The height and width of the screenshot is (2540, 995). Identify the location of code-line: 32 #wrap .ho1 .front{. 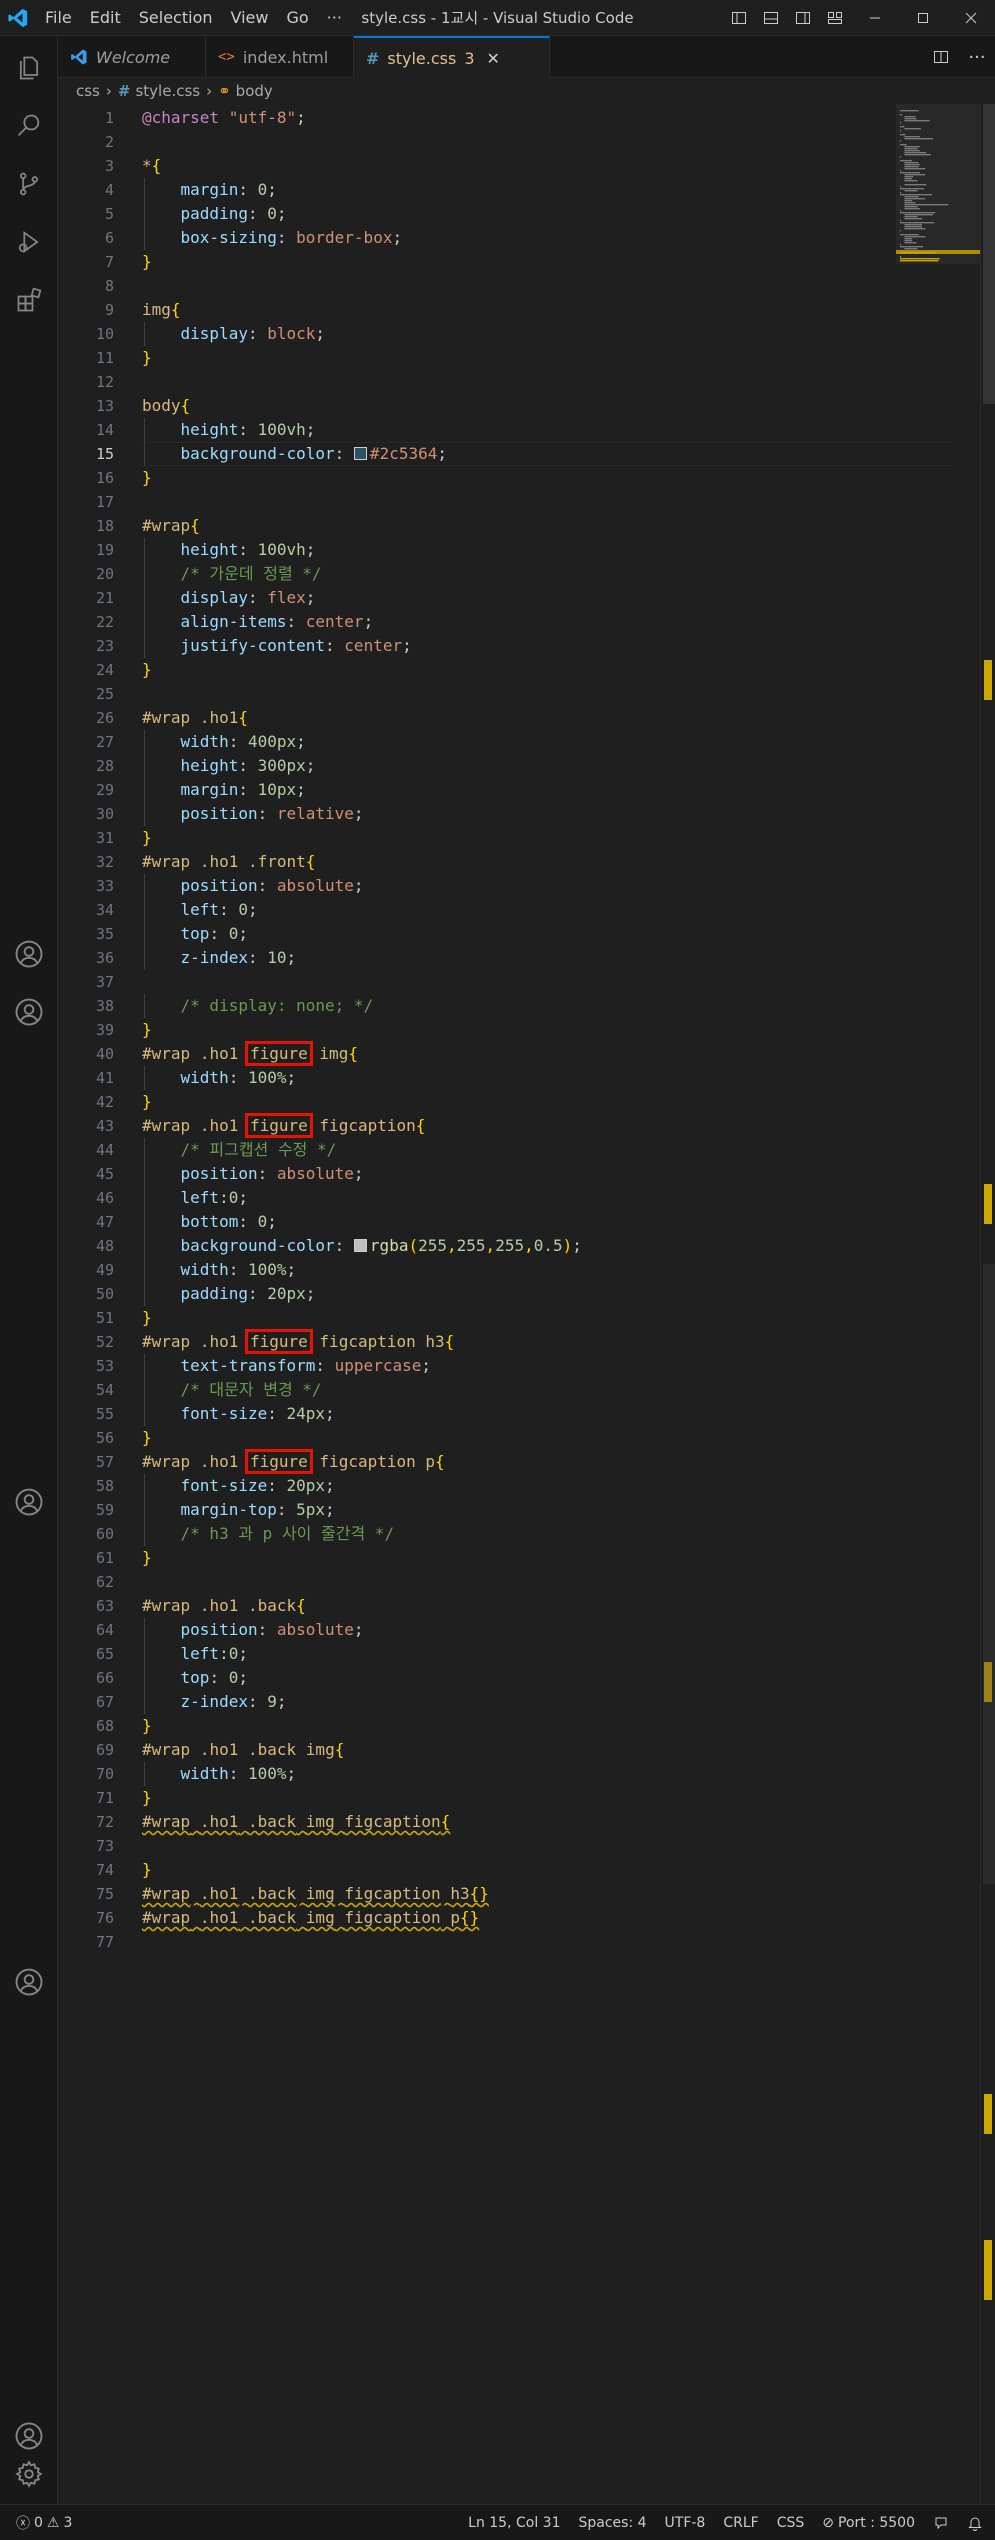
(498, 862).